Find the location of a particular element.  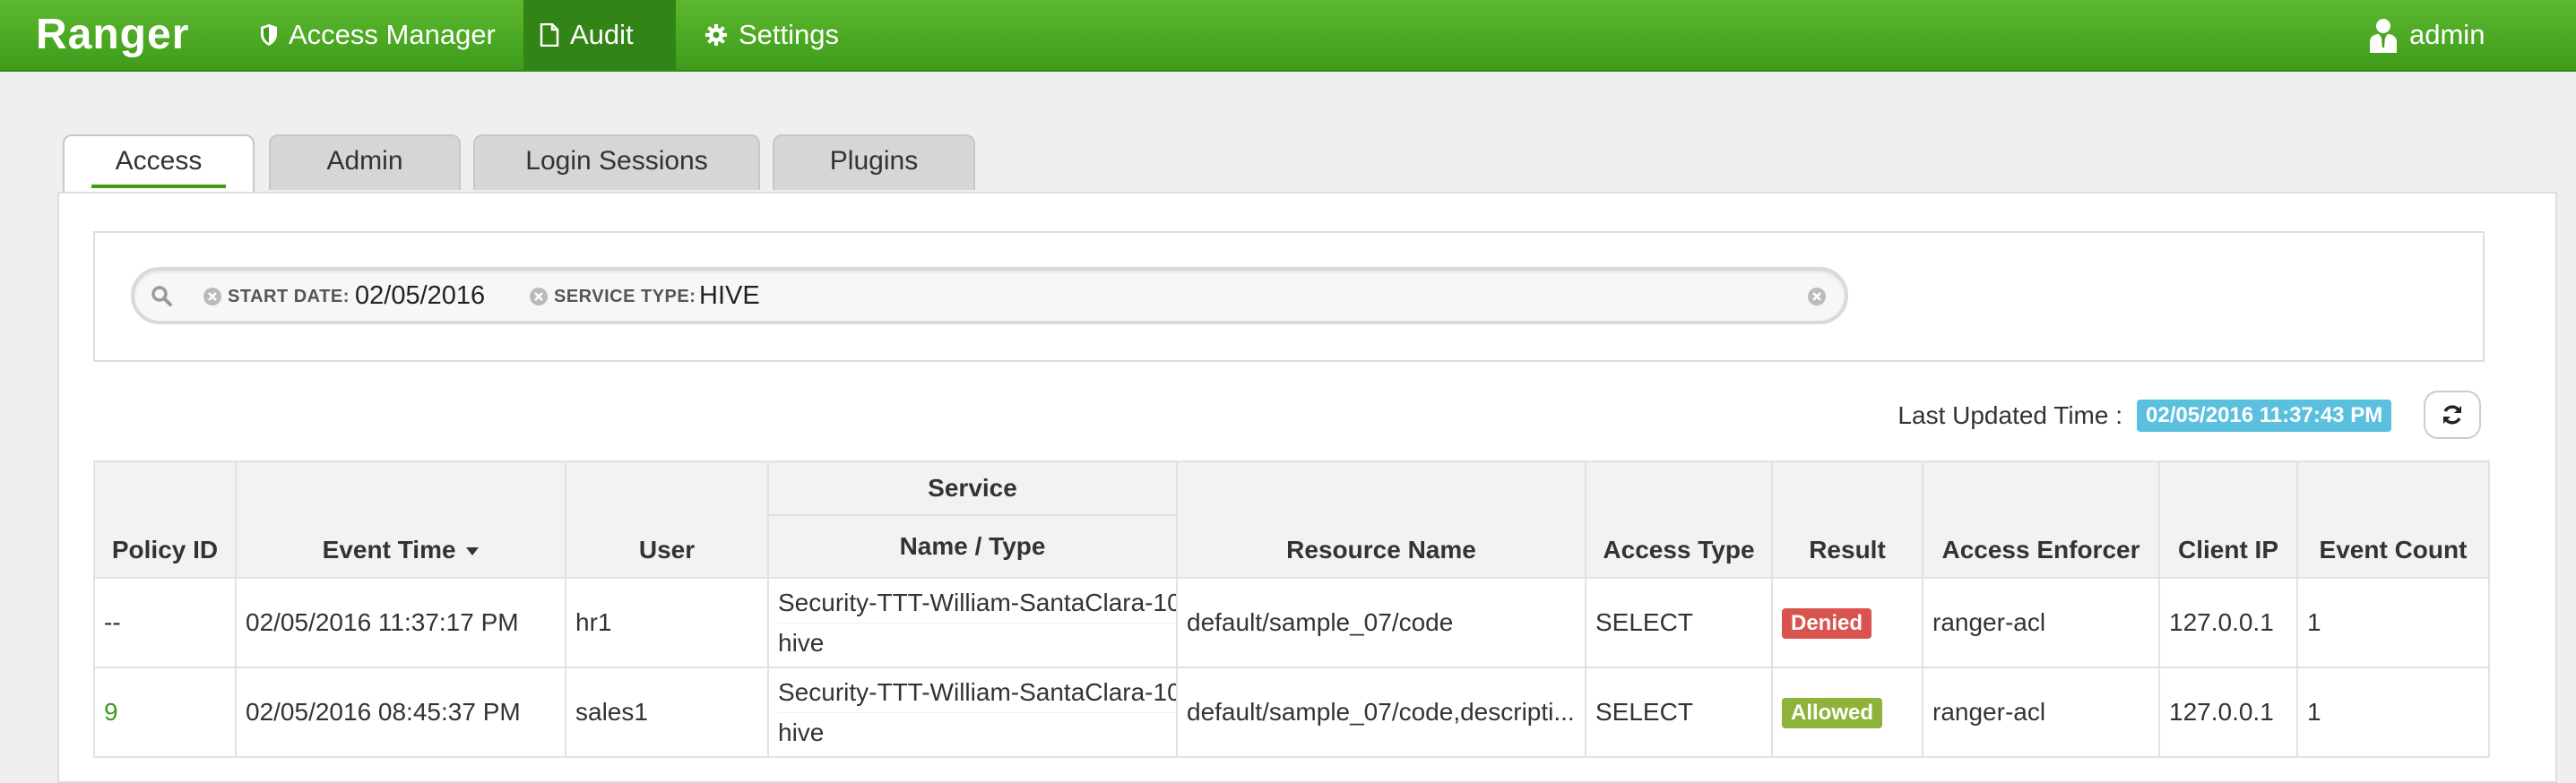

active-tab-indicator is located at coordinates (158, 186).